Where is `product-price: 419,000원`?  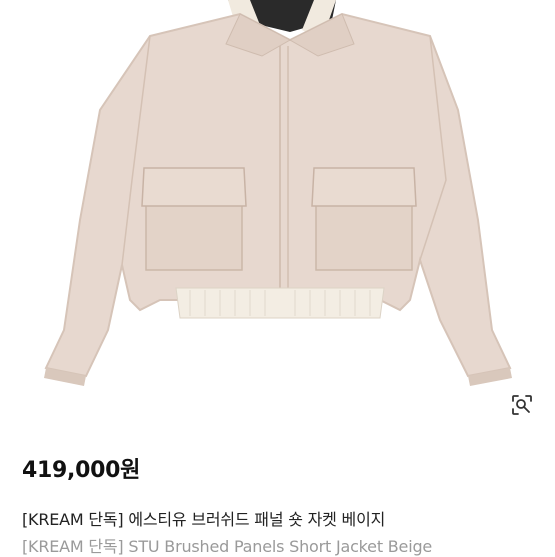
product-price: 419,000원 is located at coordinates (81, 470).